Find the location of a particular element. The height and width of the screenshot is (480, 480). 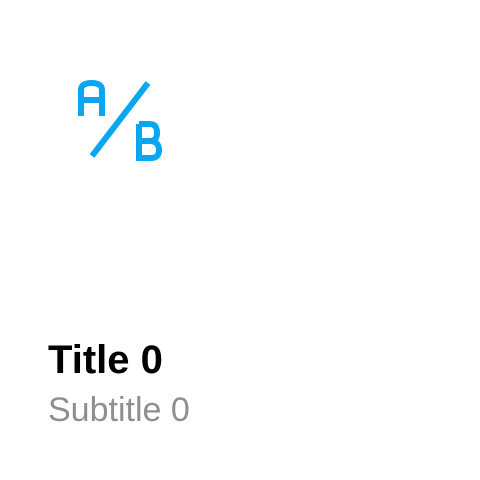

card-title: Title 0 is located at coordinates (105, 360).